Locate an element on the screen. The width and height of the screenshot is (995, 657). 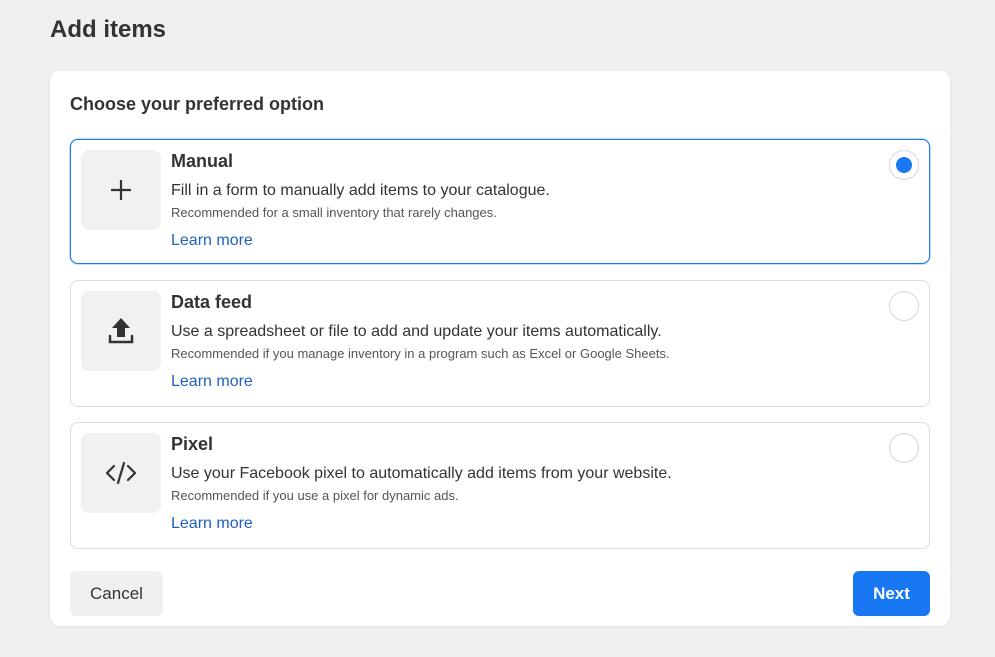
page-title: Add items is located at coordinates (108, 29).